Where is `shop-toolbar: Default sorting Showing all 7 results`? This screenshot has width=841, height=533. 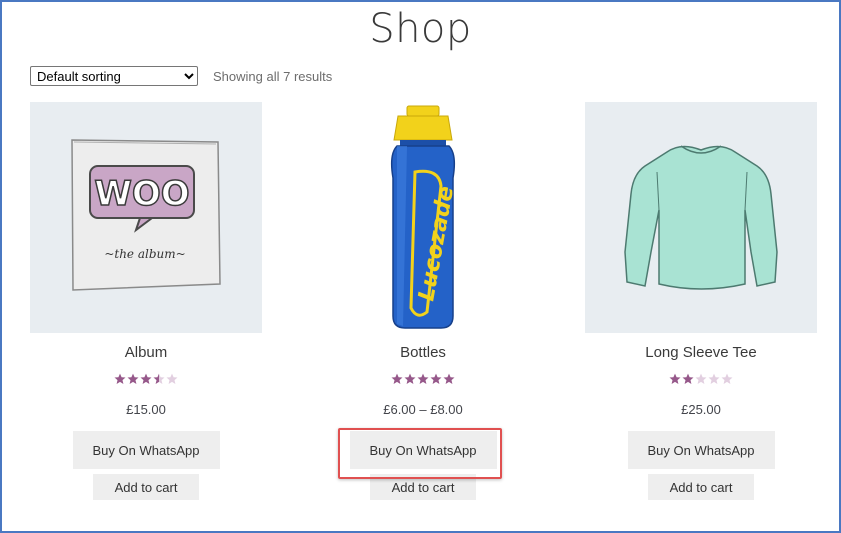
shop-toolbar: Default sorting Showing all 7 results is located at coordinates (181, 76).